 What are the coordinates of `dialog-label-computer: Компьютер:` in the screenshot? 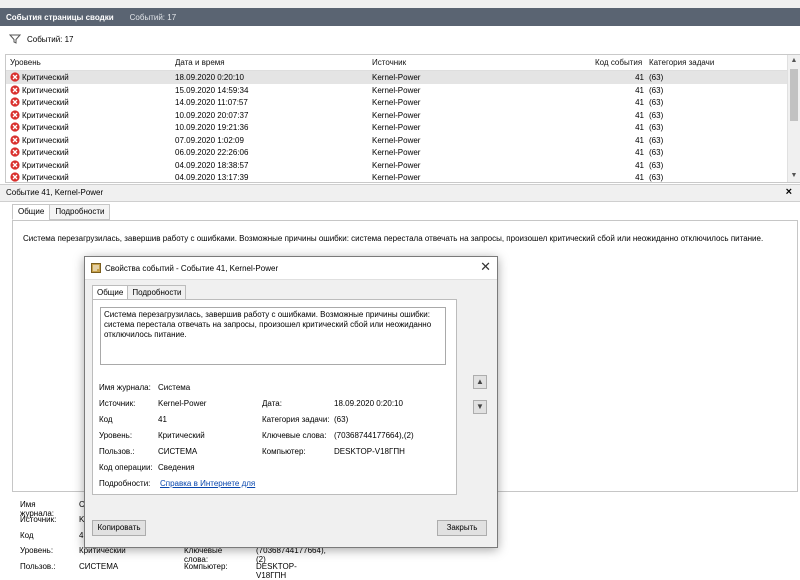 It's located at (284, 451).